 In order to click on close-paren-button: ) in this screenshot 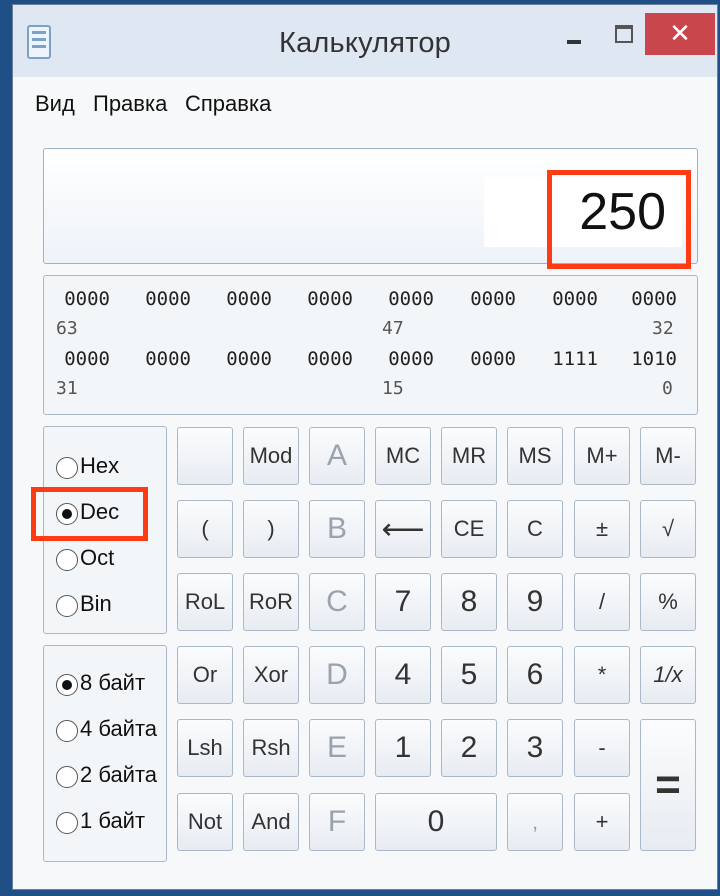, I will do `click(271, 529)`.